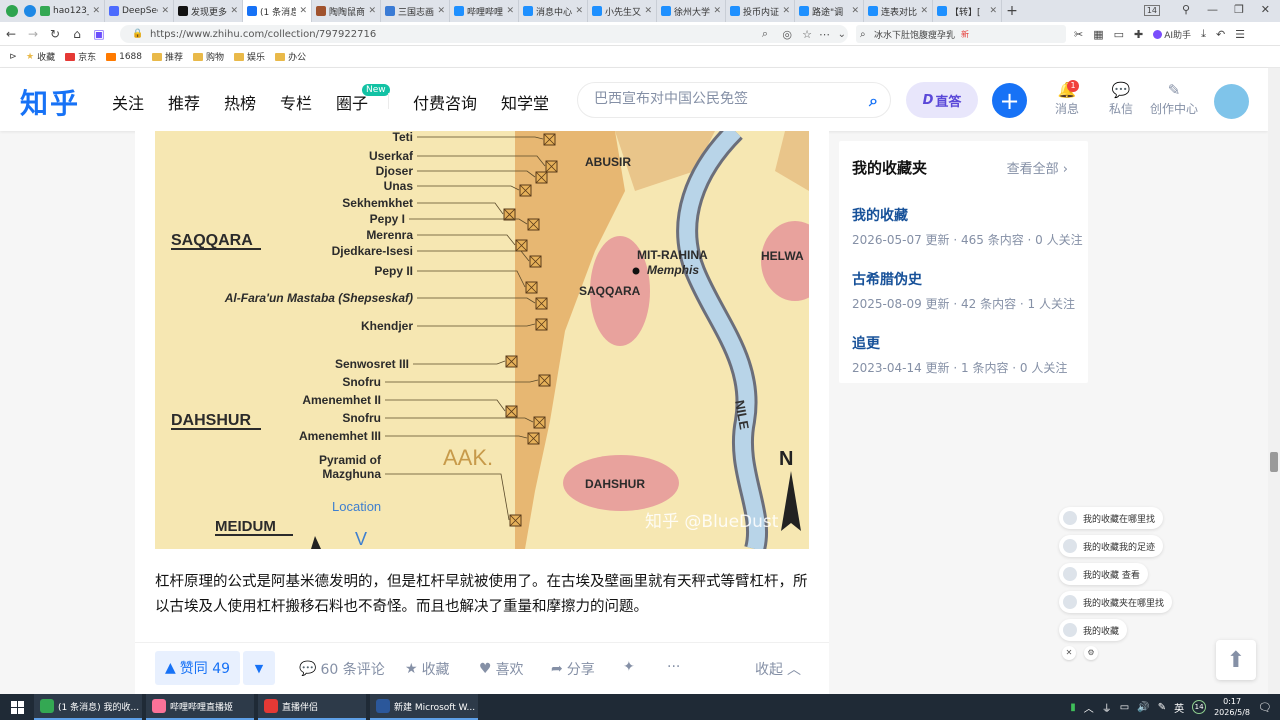 Image resolution: width=1280 pixels, height=720 pixels. What do you see at coordinates (1116, 602) in the screenshot?
I see `suggestion-chip: 我的收藏夹在哪里找` at bounding box center [1116, 602].